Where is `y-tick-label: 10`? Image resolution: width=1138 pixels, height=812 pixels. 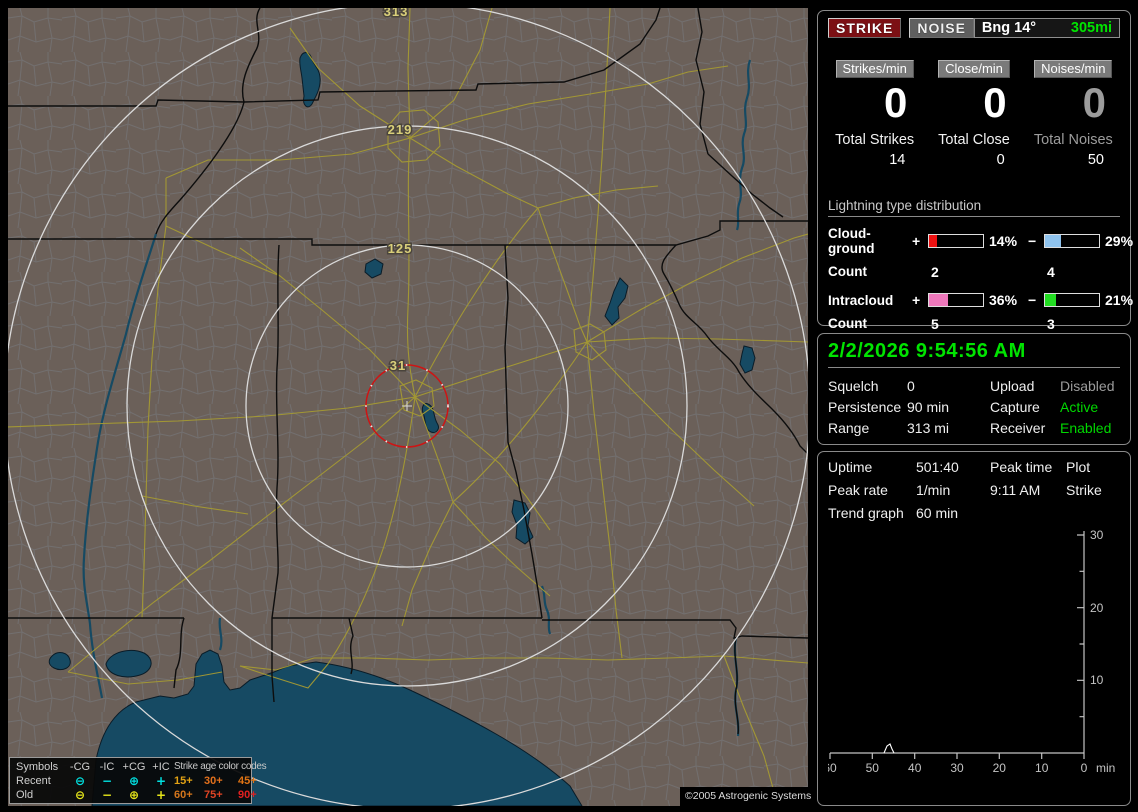
y-tick-label: 10 is located at coordinates (1097, 680).